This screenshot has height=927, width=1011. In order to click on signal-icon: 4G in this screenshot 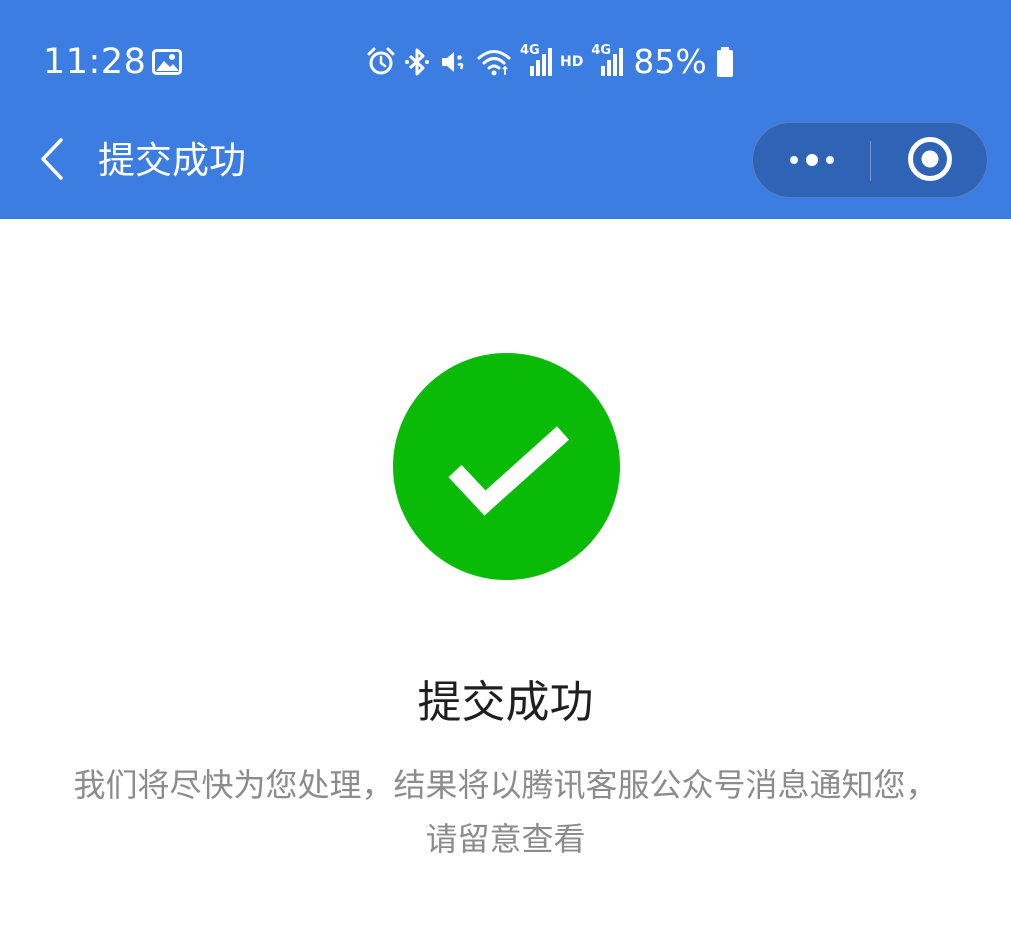, I will do `click(536, 60)`.